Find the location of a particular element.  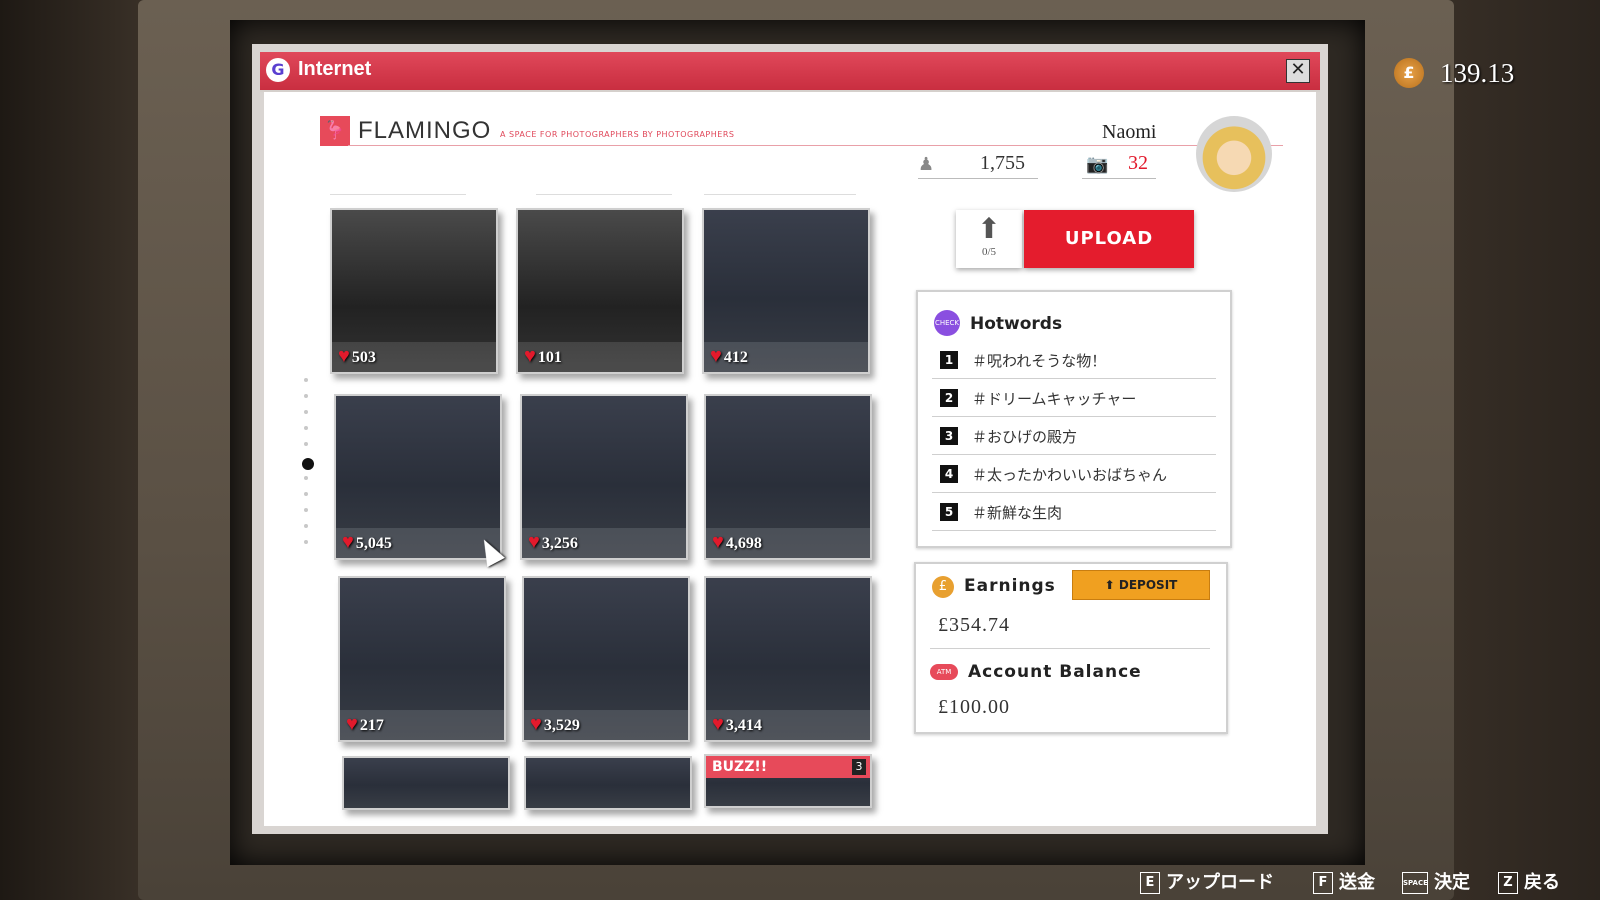

photo-count: 32 is located at coordinates (1138, 163).